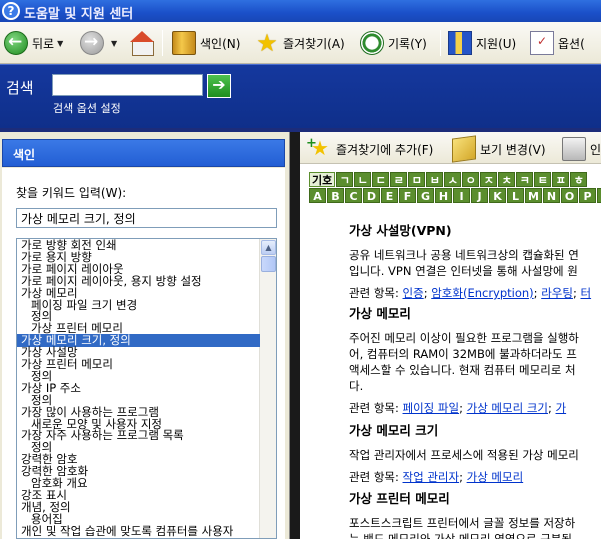 Image resolution: width=601 pixels, height=539 pixels. Describe the element at coordinates (551, 195) in the screenshot. I see `alpha-key: N` at that location.